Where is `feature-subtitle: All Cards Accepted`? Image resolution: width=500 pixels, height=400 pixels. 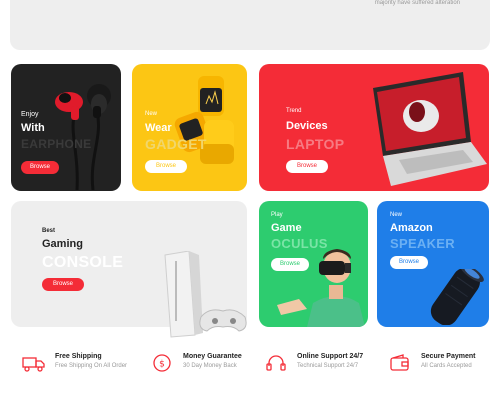
feature-subtitle: All Cards Accepted is located at coordinates (446, 366).